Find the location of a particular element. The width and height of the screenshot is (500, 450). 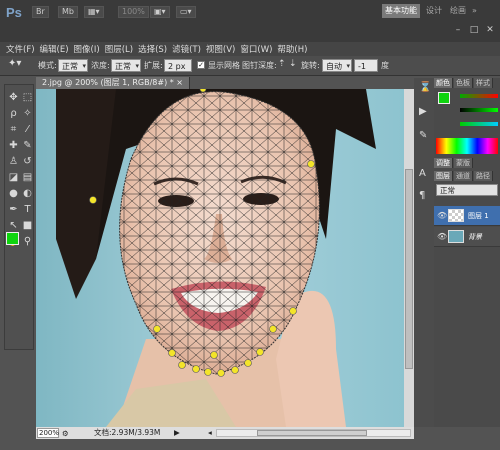

angle-input: -1 is located at coordinates (366, 65).